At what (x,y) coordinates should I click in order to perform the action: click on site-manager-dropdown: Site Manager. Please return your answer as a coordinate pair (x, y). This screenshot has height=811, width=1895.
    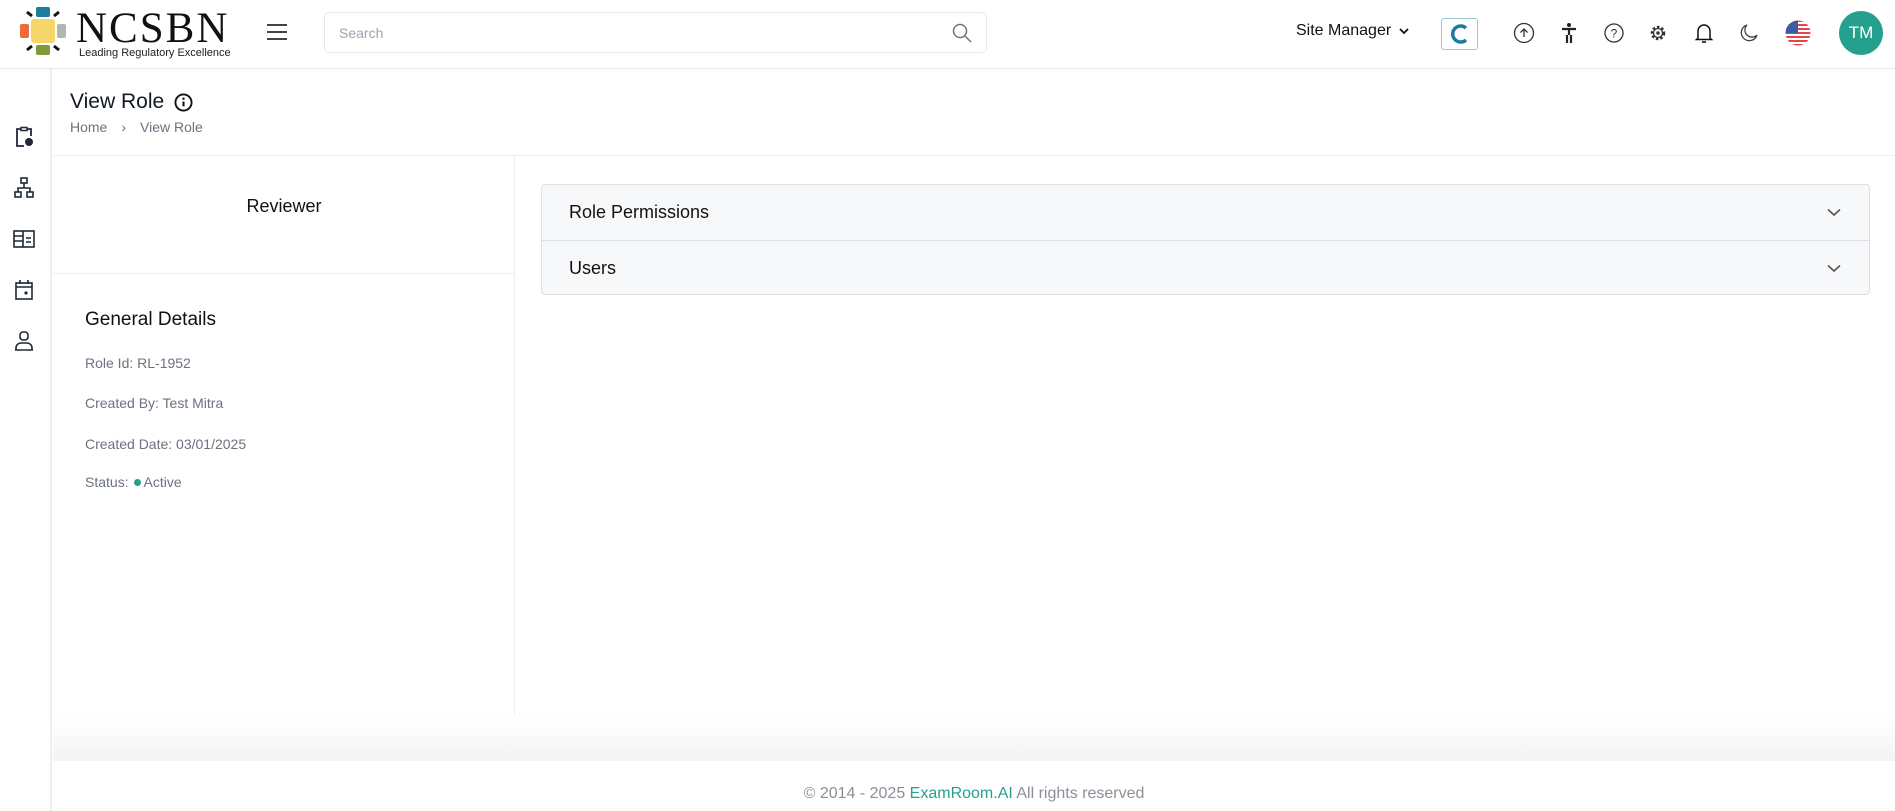
    Looking at the image, I should click on (1352, 31).